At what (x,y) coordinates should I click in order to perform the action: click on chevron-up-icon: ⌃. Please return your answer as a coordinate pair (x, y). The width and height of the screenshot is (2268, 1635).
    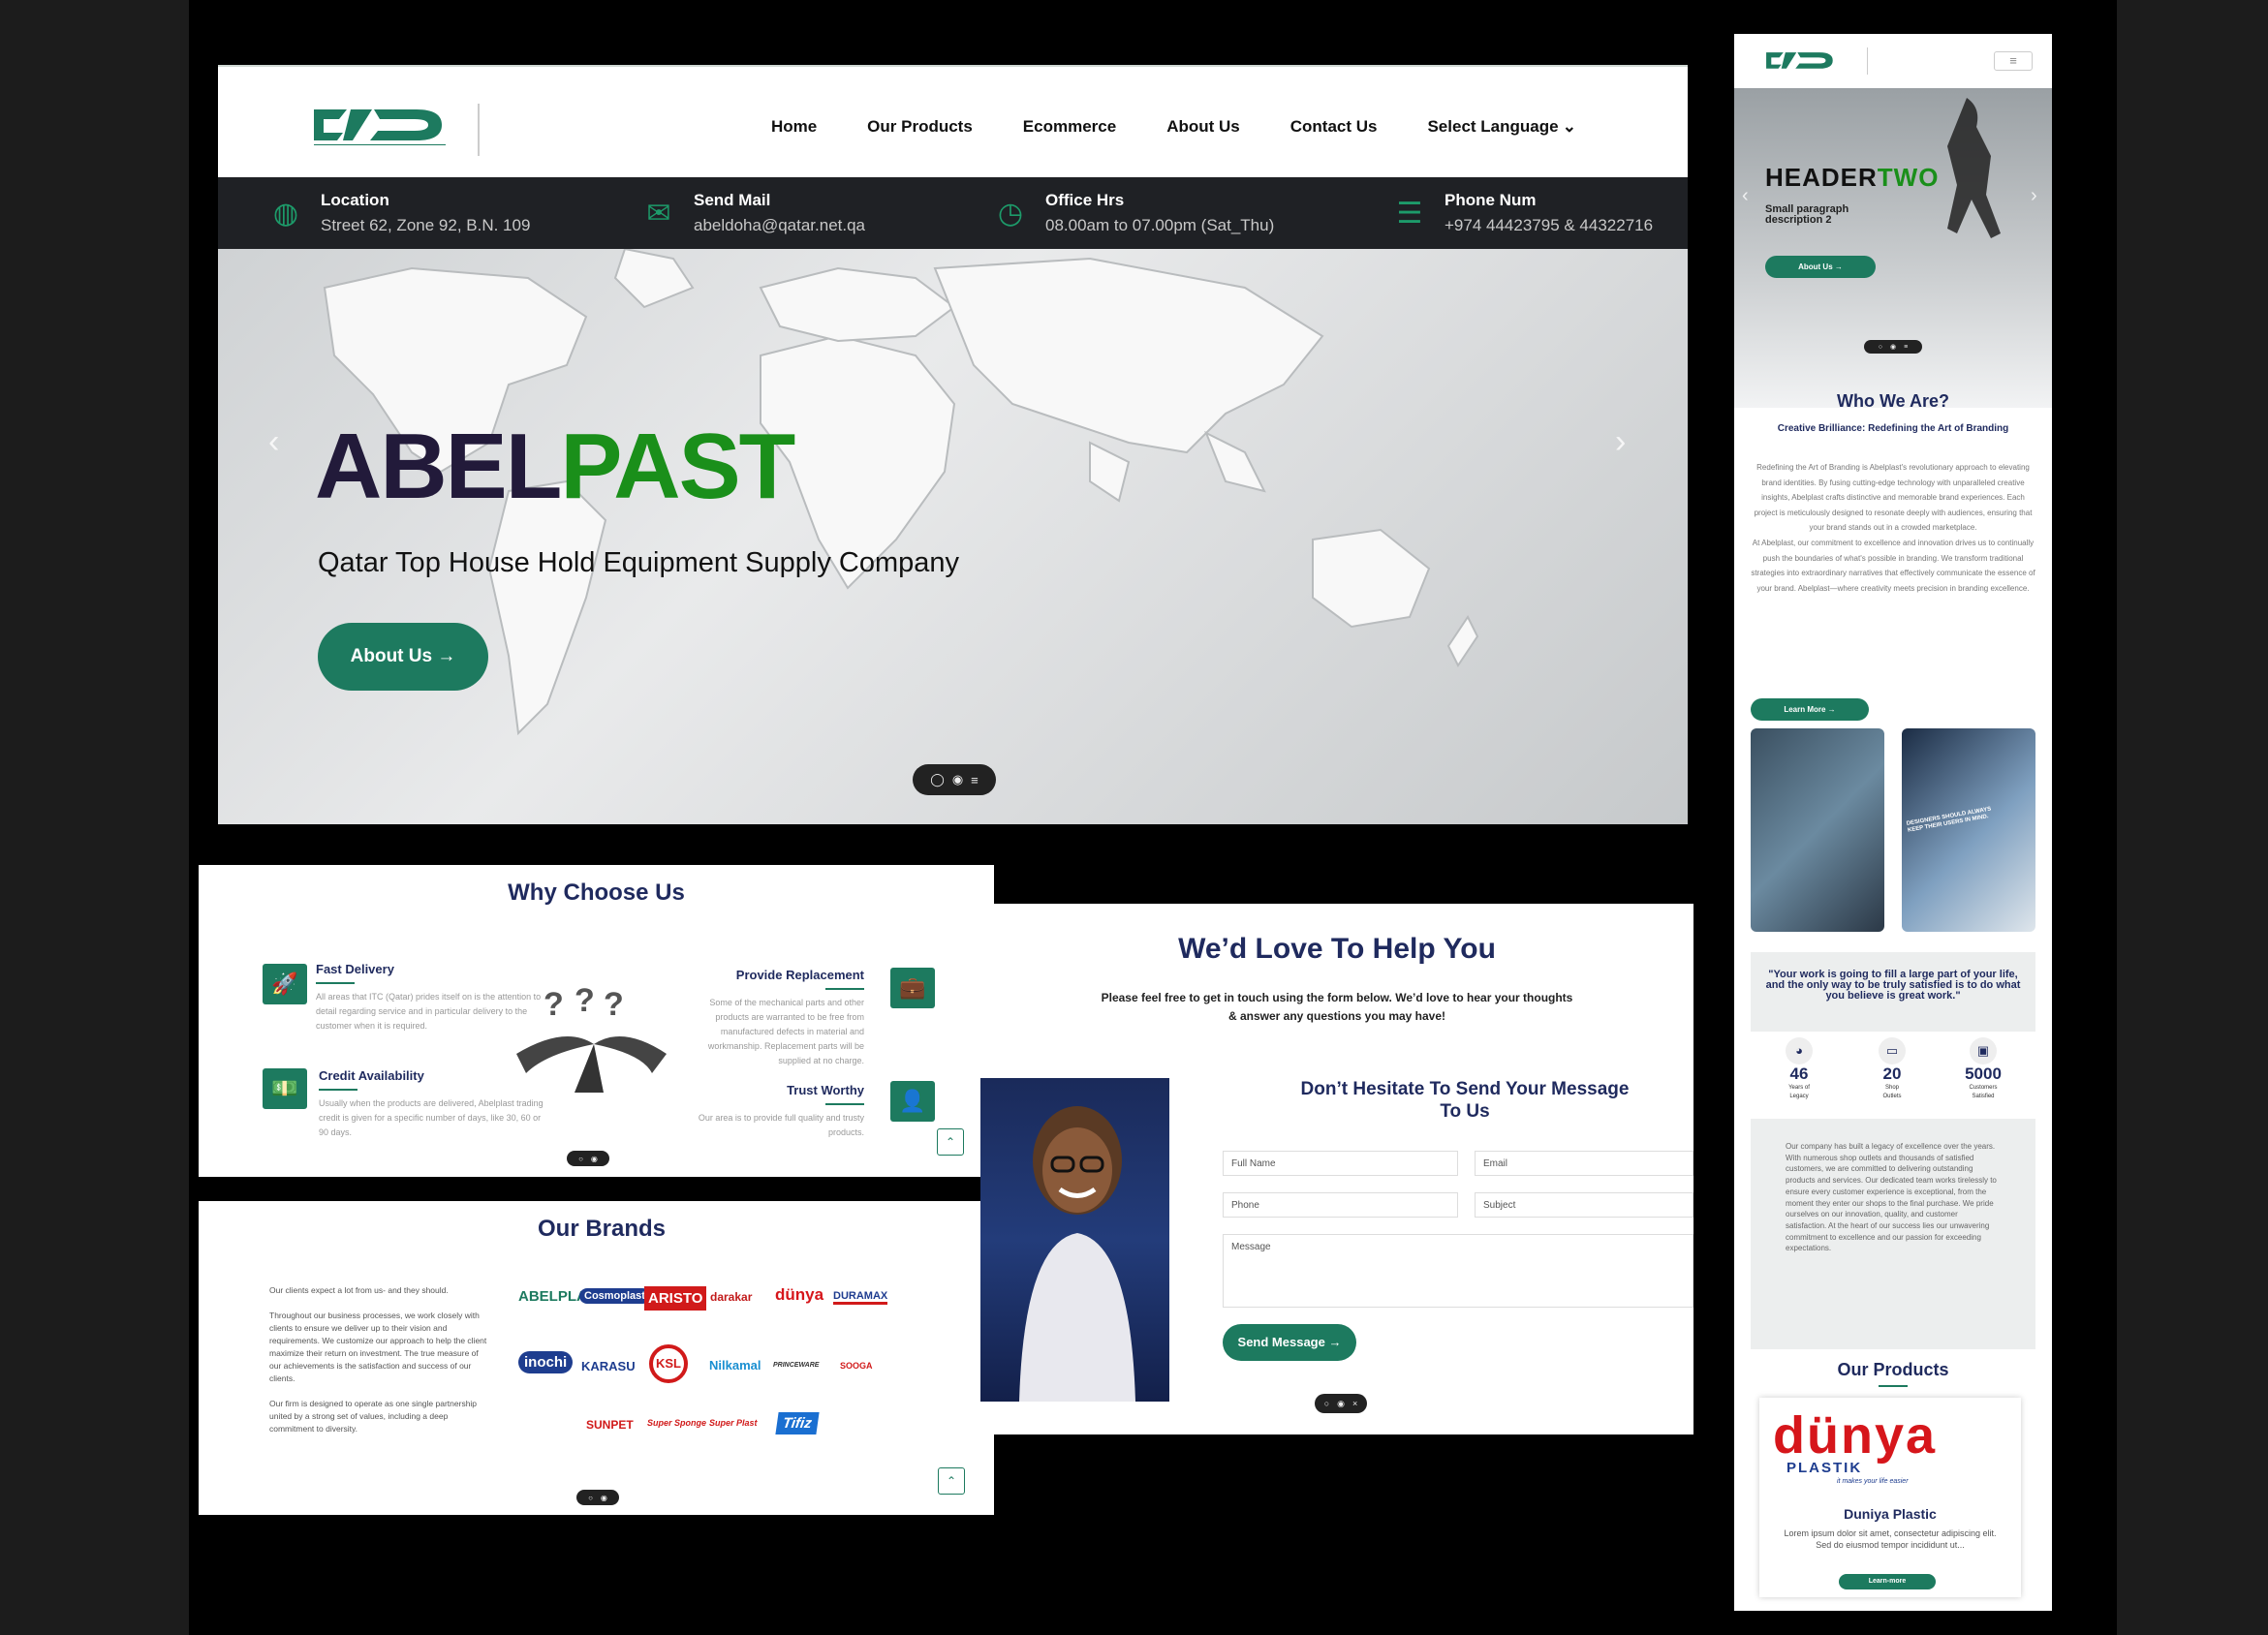
    Looking at the image, I should click on (951, 1481).